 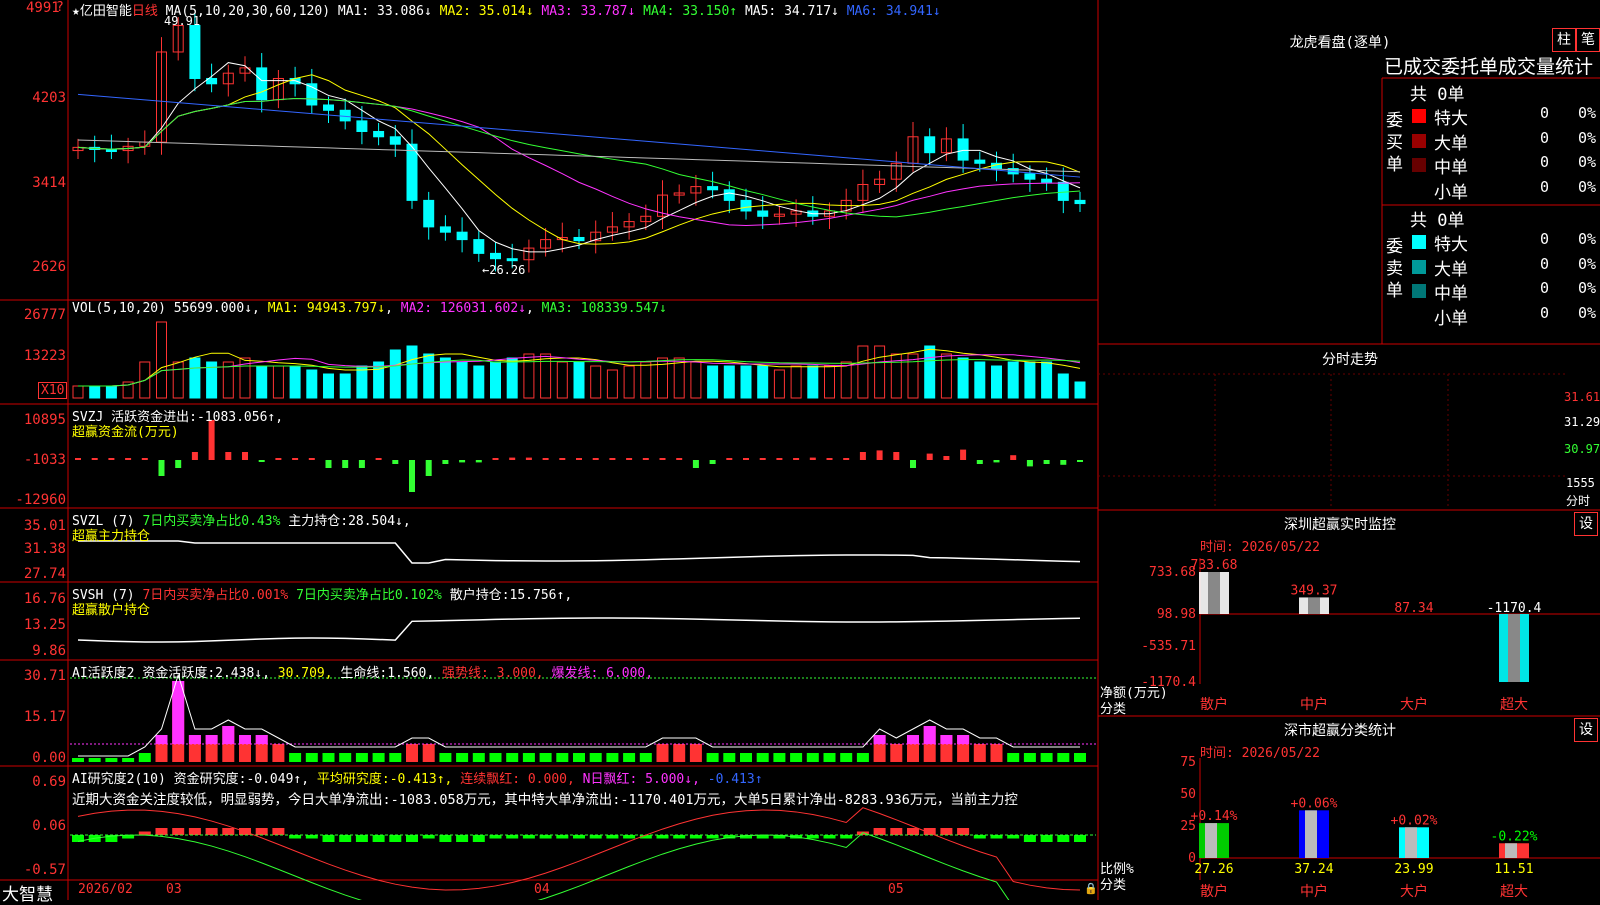 What do you see at coordinates (1514, 892) in the screenshot?
I see `classify-category-3: 超大` at bounding box center [1514, 892].